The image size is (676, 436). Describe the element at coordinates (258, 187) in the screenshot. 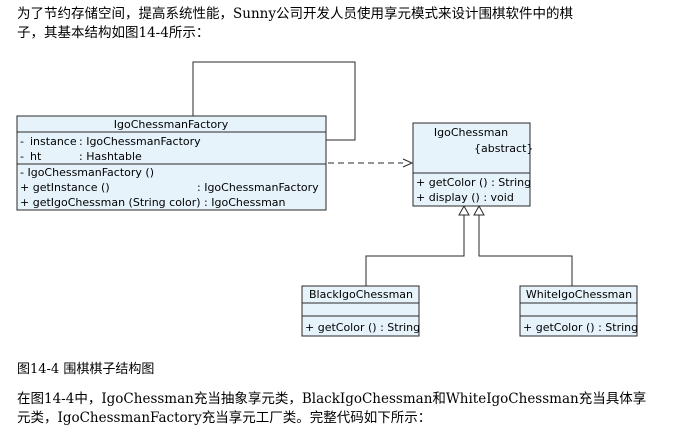

I see `op-getinstance-return: : IgoChessmanFactory` at that location.